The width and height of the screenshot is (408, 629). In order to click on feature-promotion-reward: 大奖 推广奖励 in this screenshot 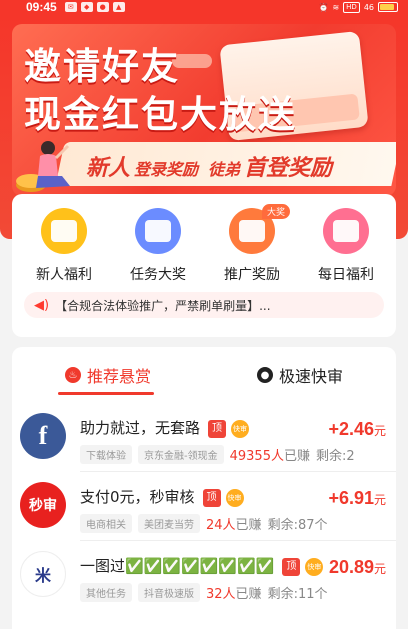, I will do `click(253, 244)`.